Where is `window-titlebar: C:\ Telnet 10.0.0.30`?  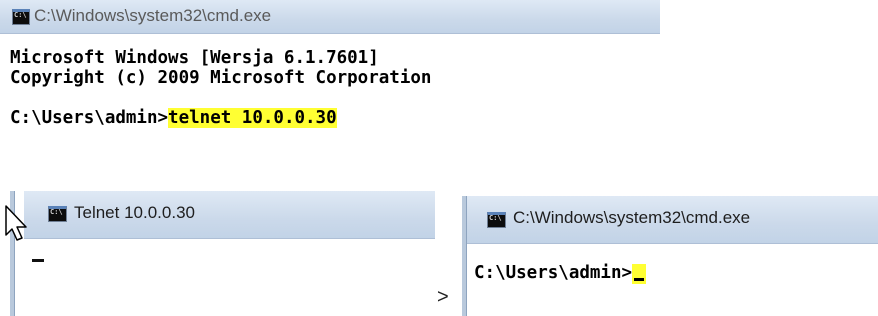 window-titlebar: C:\ Telnet 10.0.0.30 is located at coordinates (229, 215).